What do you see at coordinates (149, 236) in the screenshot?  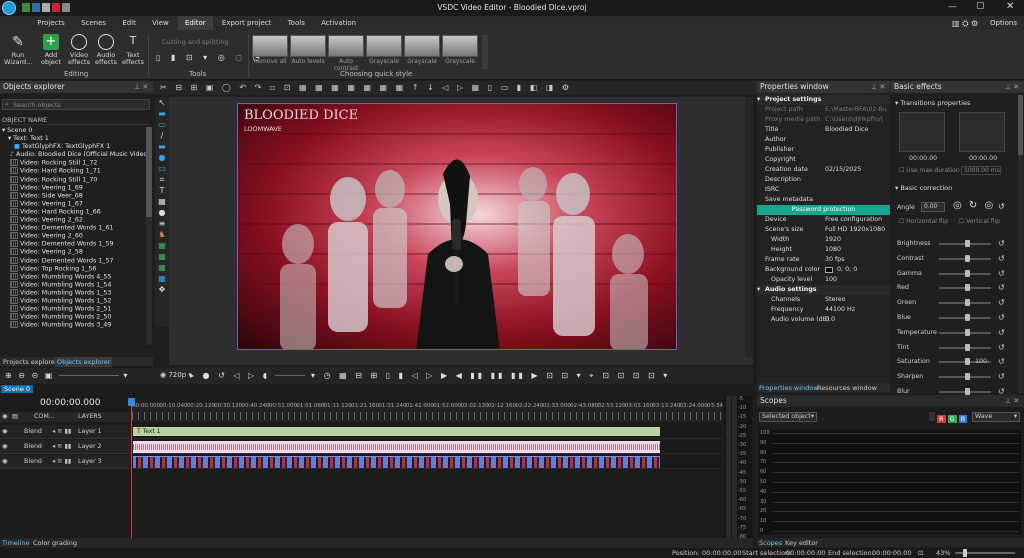 I see `explorer-scrollbar` at bounding box center [149, 236].